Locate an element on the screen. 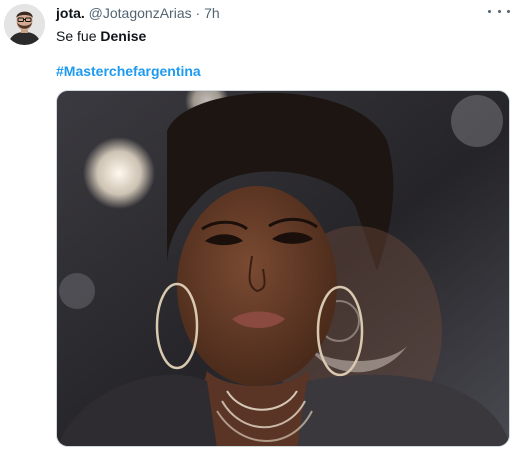  timestamp: 7h is located at coordinates (212, 13).